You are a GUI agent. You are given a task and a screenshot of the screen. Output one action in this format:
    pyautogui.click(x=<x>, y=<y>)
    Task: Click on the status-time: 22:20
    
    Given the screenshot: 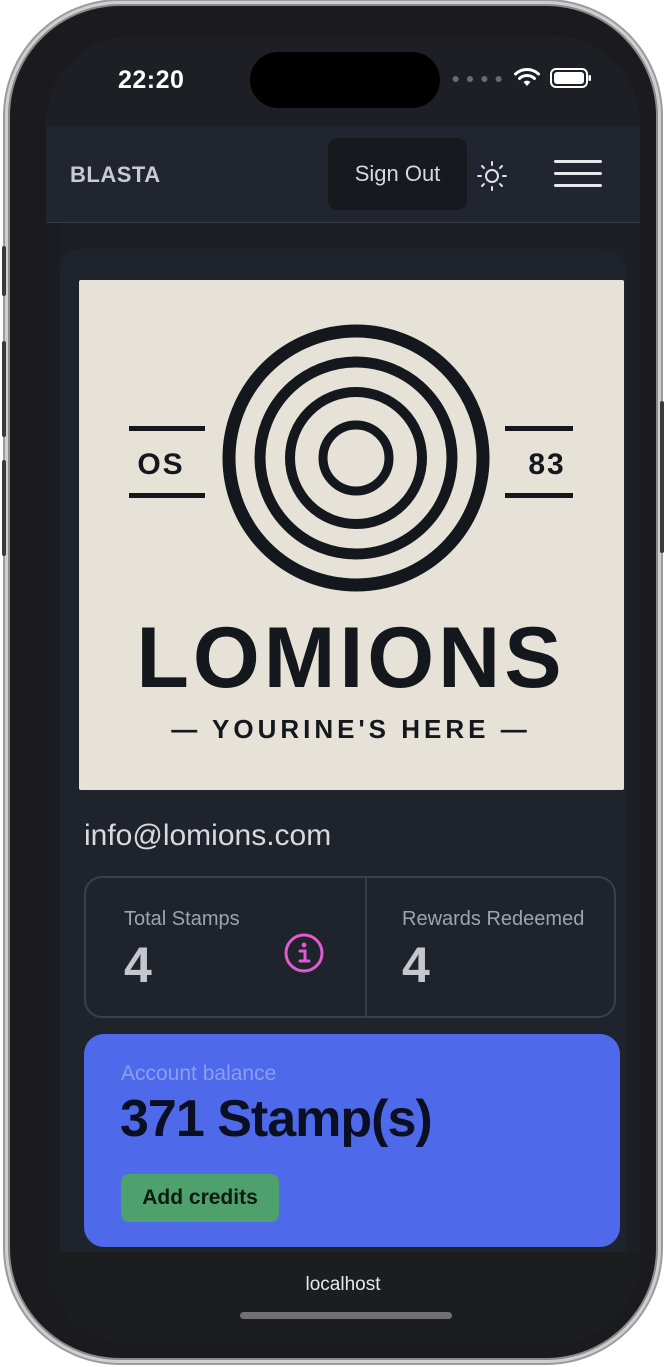 What is the action you would take?
    pyautogui.click(x=151, y=80)
    